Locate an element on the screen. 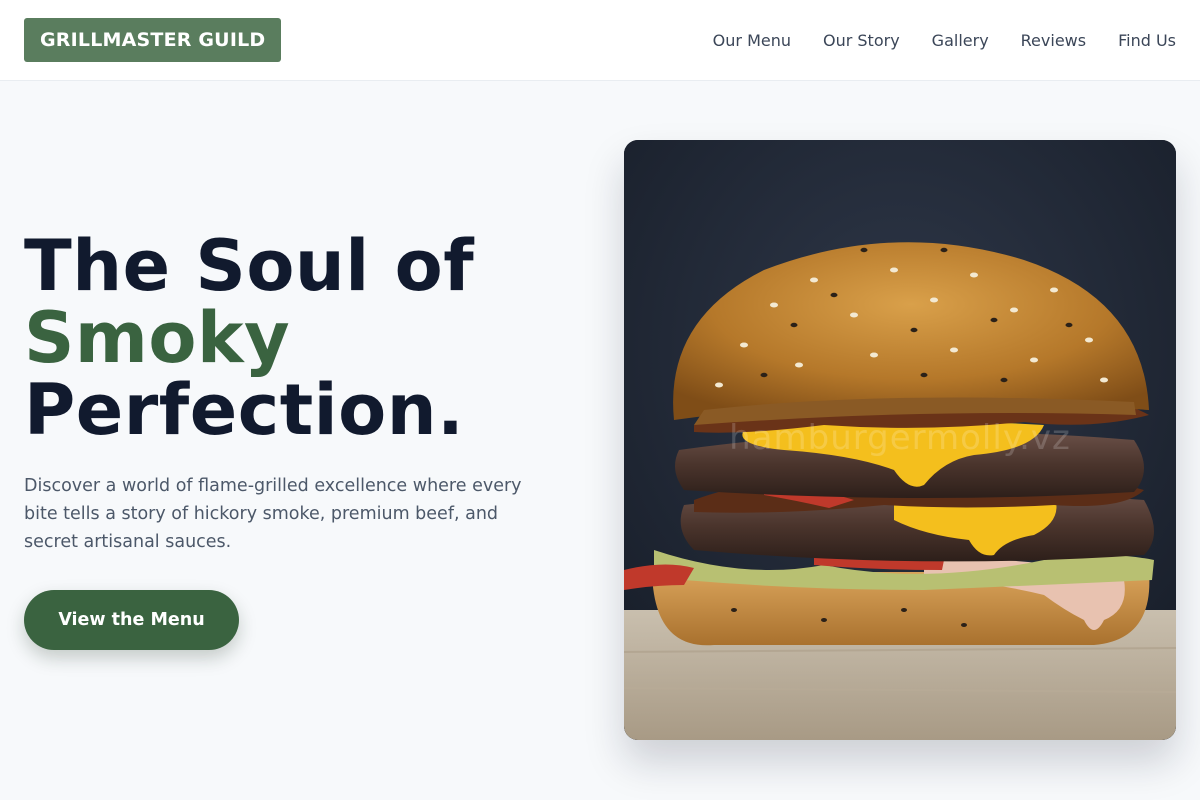 Image resolution: width=1200 pixels, height=800 pixels. view-menu-button: View the Menu is located at coordinates (131, 620).